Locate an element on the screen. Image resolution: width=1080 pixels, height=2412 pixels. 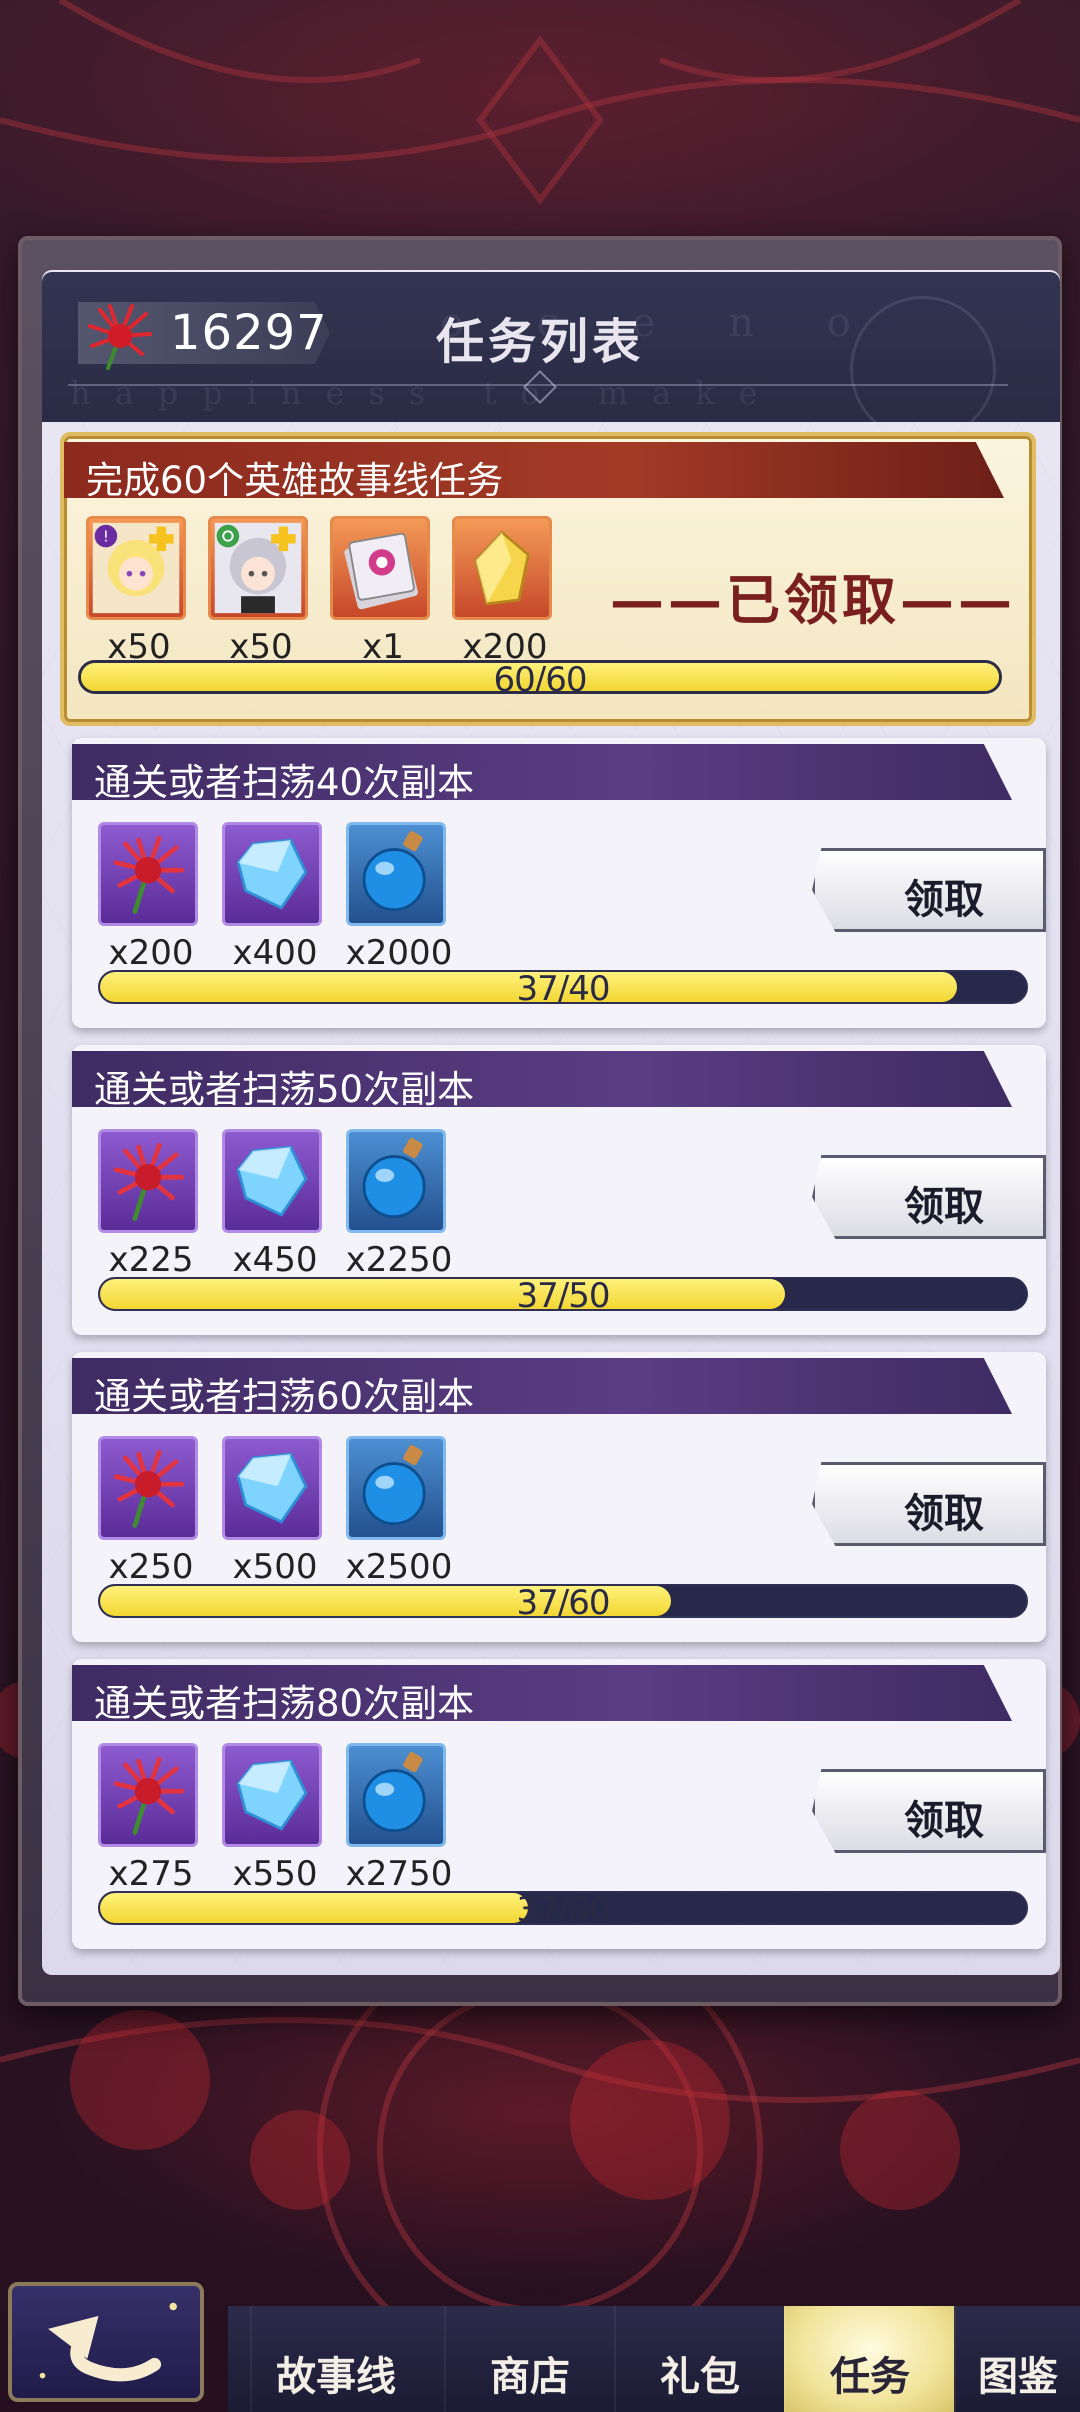
progress-text: 37/60 is located at coordinates (563, 1601).